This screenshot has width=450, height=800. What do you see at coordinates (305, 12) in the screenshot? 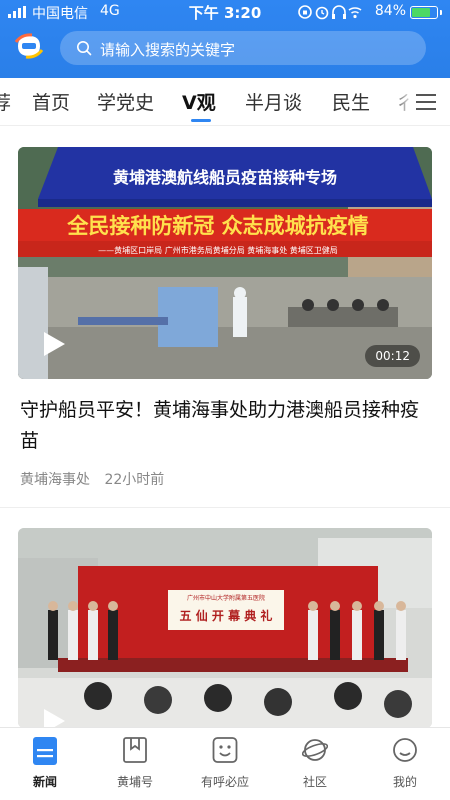
I see `rotation-lock-icon` at bounding box center [305, 12].